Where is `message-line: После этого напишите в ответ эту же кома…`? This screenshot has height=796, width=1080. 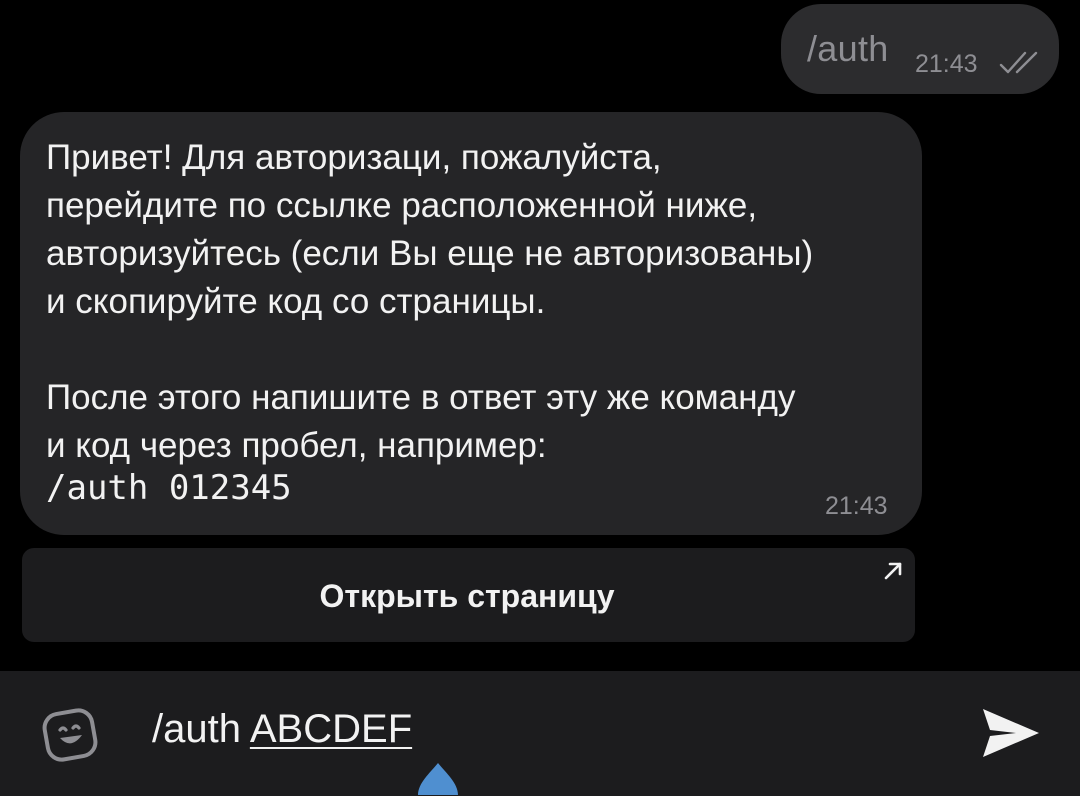
message-line: После этого напишите в ответ эту же кома… is located at coordinates (421, 397).